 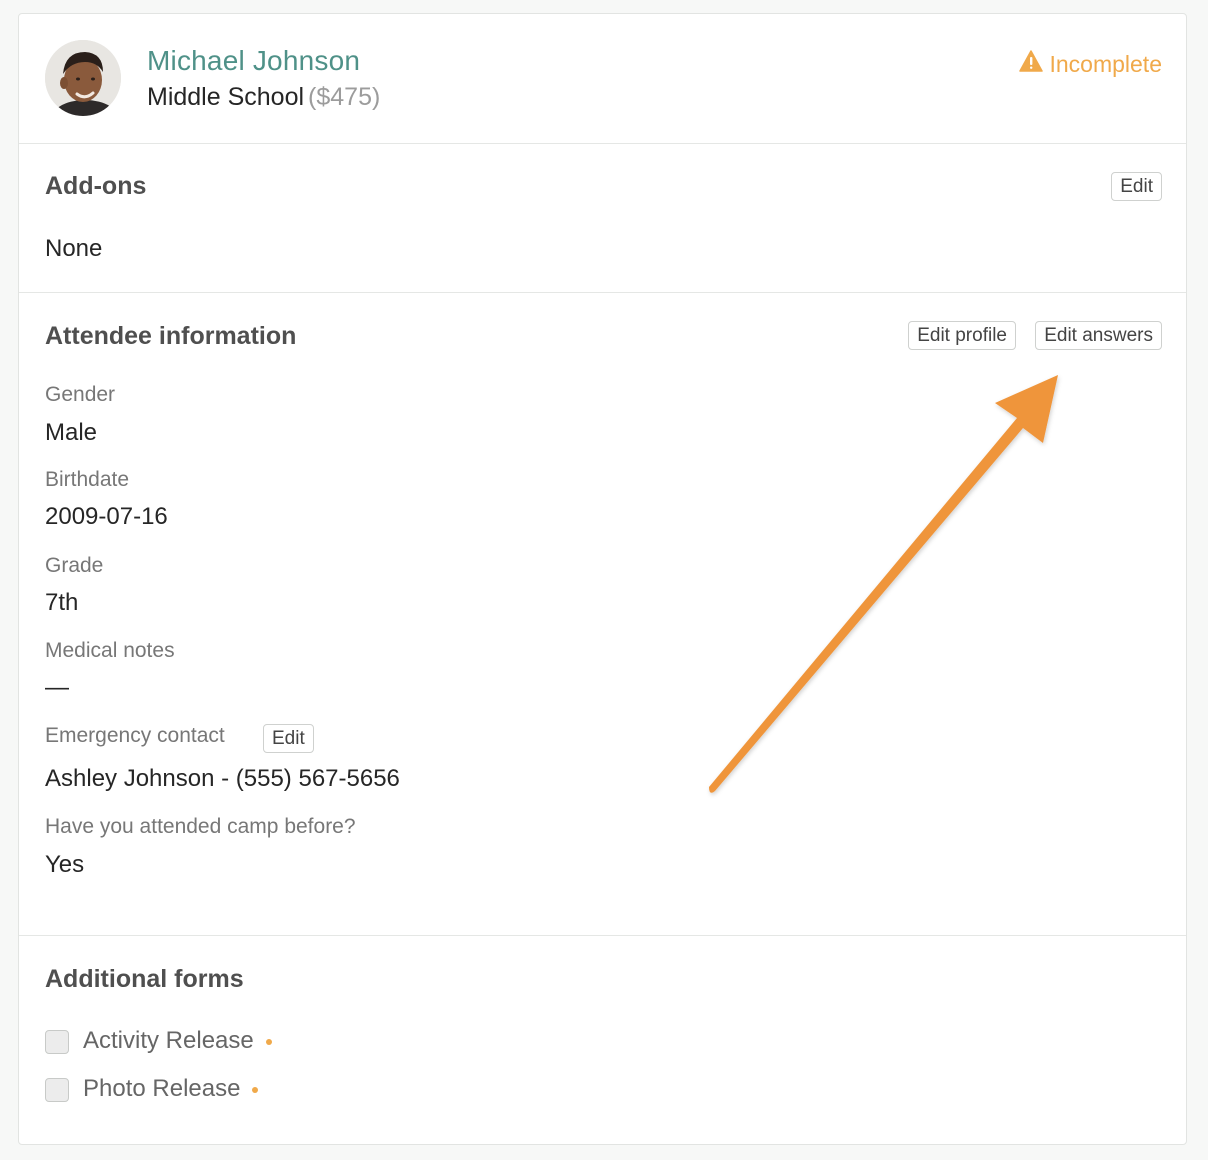 I want to click on photo-release-item: Photo Release, so click(x=171, y=1089).